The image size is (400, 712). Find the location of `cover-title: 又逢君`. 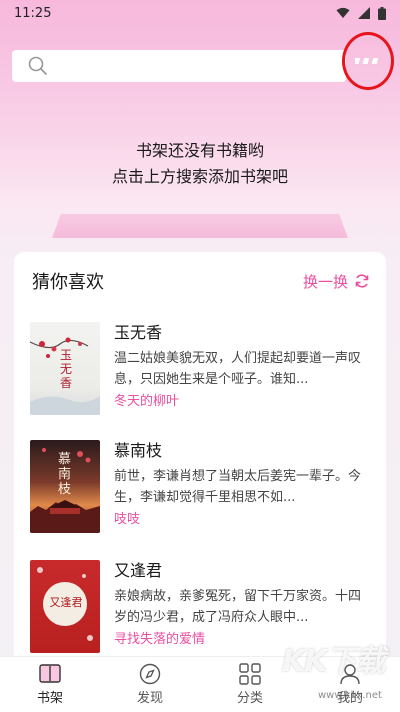

cover-title: 又逢君 is located at coordinates (66, 602).